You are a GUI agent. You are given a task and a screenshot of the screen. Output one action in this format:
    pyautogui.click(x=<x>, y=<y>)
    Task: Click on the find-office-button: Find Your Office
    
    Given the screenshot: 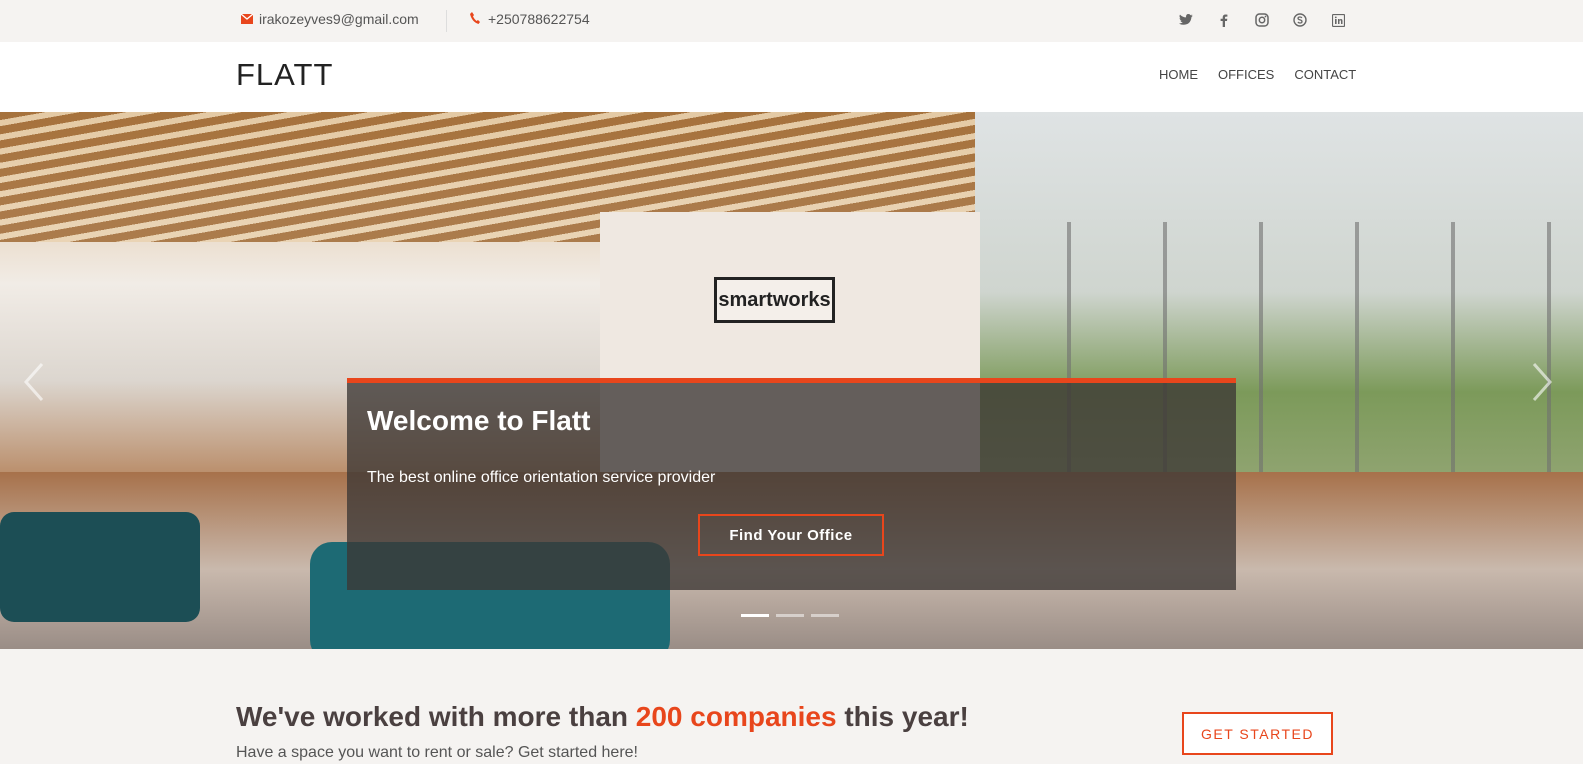 What is the action you would take?
    pyautogui.click(x=791, y=535)
    